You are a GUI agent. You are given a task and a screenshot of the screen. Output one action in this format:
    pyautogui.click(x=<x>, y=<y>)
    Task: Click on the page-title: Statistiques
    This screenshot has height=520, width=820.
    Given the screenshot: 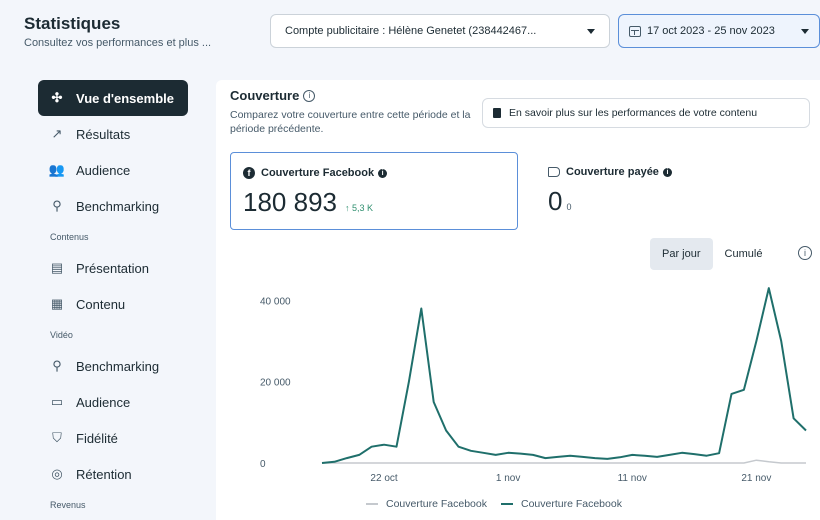 What is the action you would take?
    pyautogui.click(x=72, y=23)
    